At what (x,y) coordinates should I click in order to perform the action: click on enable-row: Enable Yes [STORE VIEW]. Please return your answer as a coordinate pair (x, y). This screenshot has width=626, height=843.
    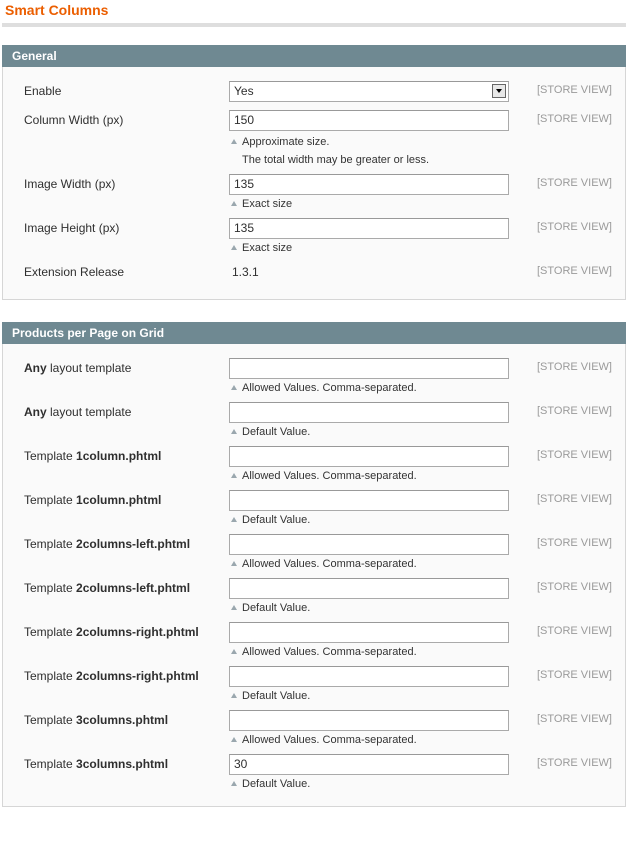
    Looking at the image, I should click on (314, 95).